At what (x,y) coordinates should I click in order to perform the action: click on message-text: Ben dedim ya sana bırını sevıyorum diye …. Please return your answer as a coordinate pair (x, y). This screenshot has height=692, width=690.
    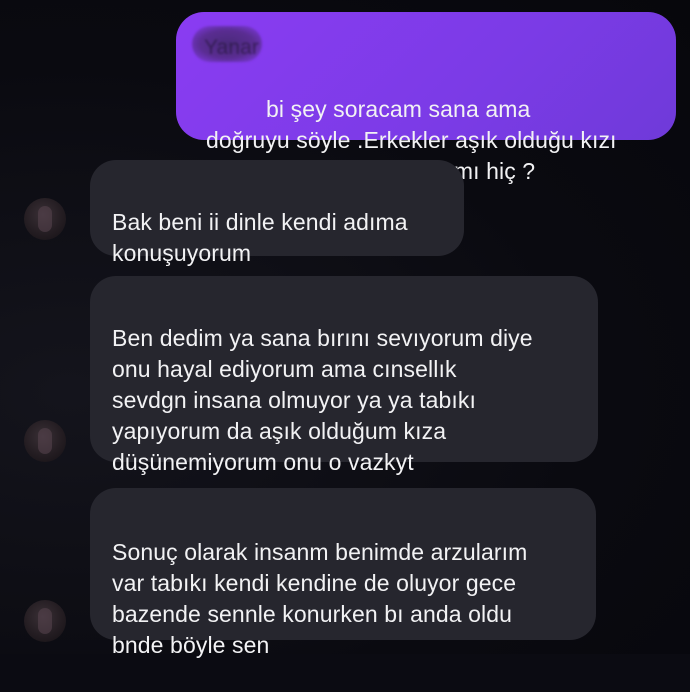
    Looking at the image, I should click on (322, 400).